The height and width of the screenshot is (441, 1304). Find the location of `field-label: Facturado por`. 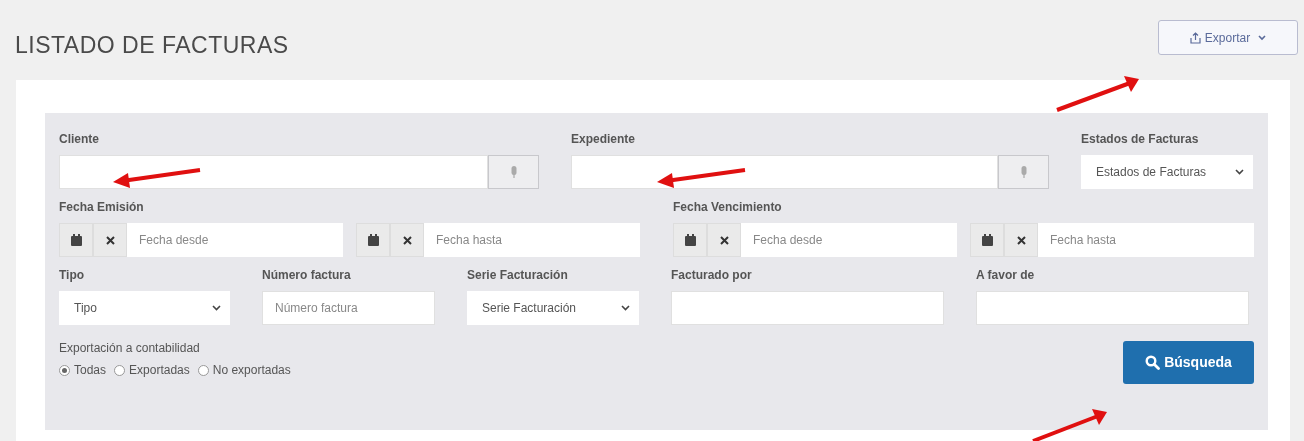

field-label: Facturado por is located at coordinates (712, 275).